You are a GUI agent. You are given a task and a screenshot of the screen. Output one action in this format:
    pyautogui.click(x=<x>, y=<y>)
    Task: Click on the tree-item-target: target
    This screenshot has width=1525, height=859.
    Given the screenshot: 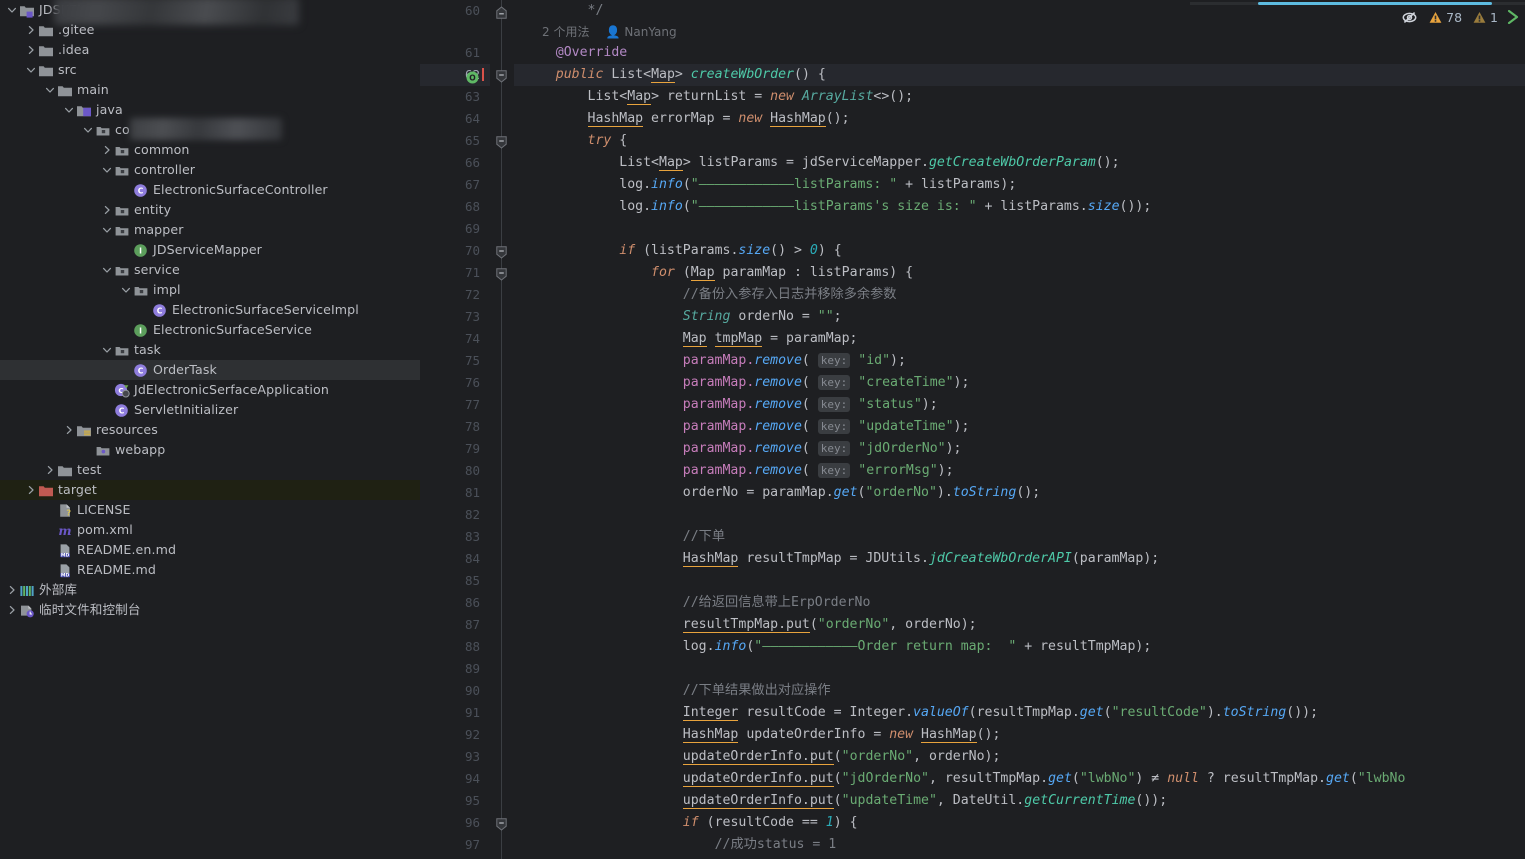 What is the action you would take?
    pyautogui.click(x=210, y=490)
    